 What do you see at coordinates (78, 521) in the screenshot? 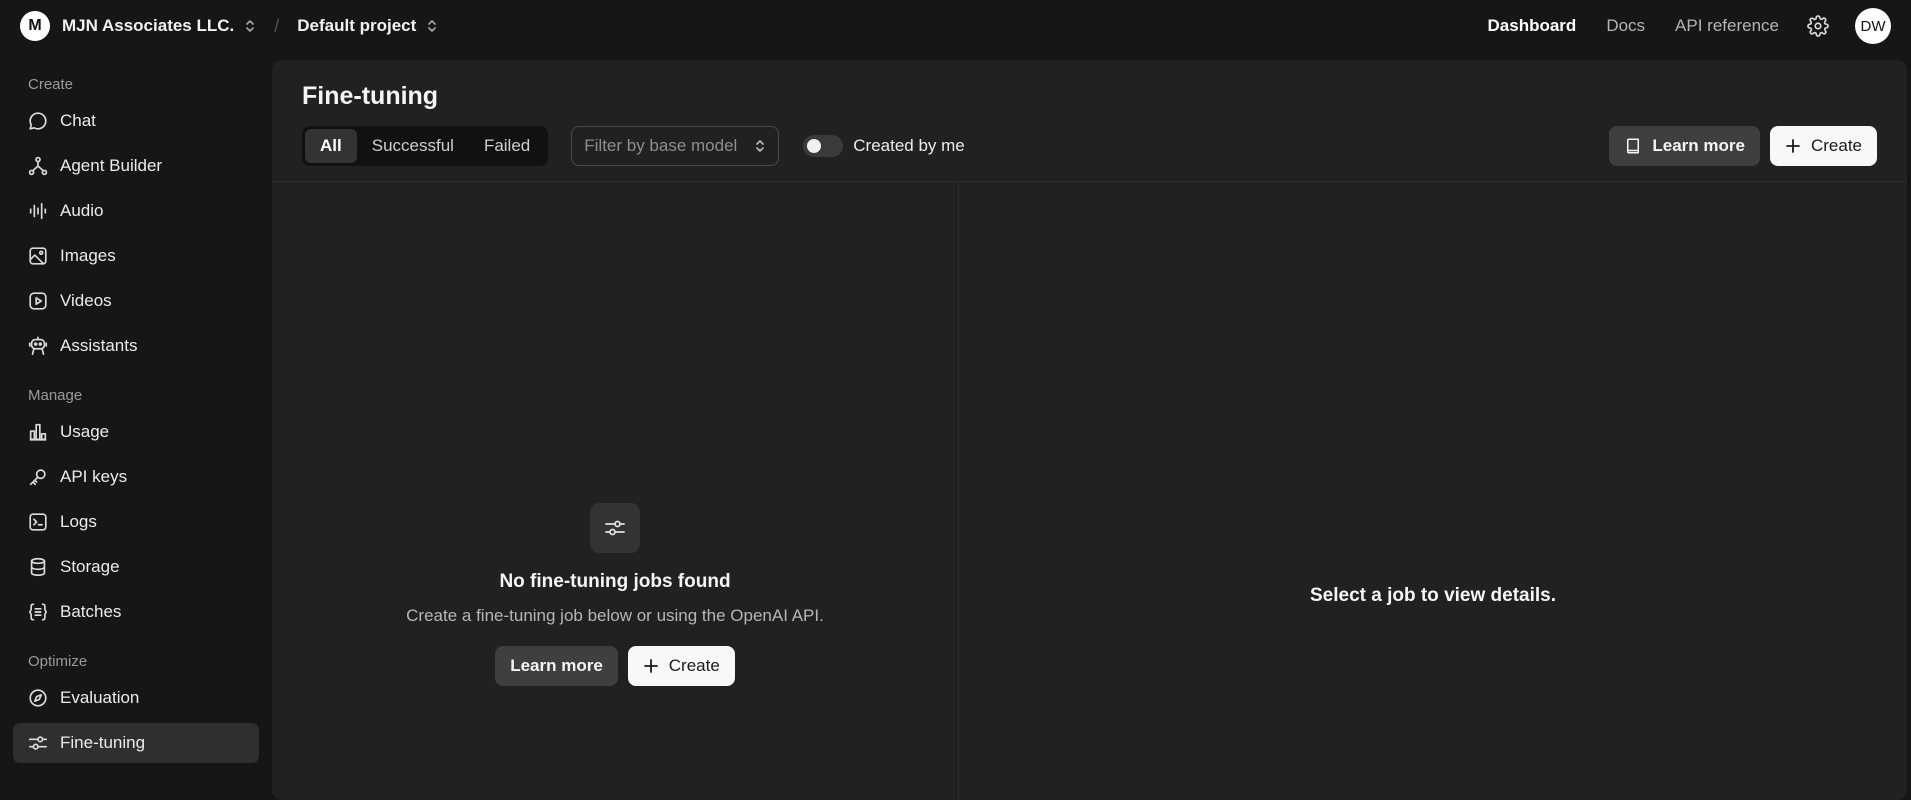
I see `sidebar-item-label: Logs` at bounding box center [78, 521].